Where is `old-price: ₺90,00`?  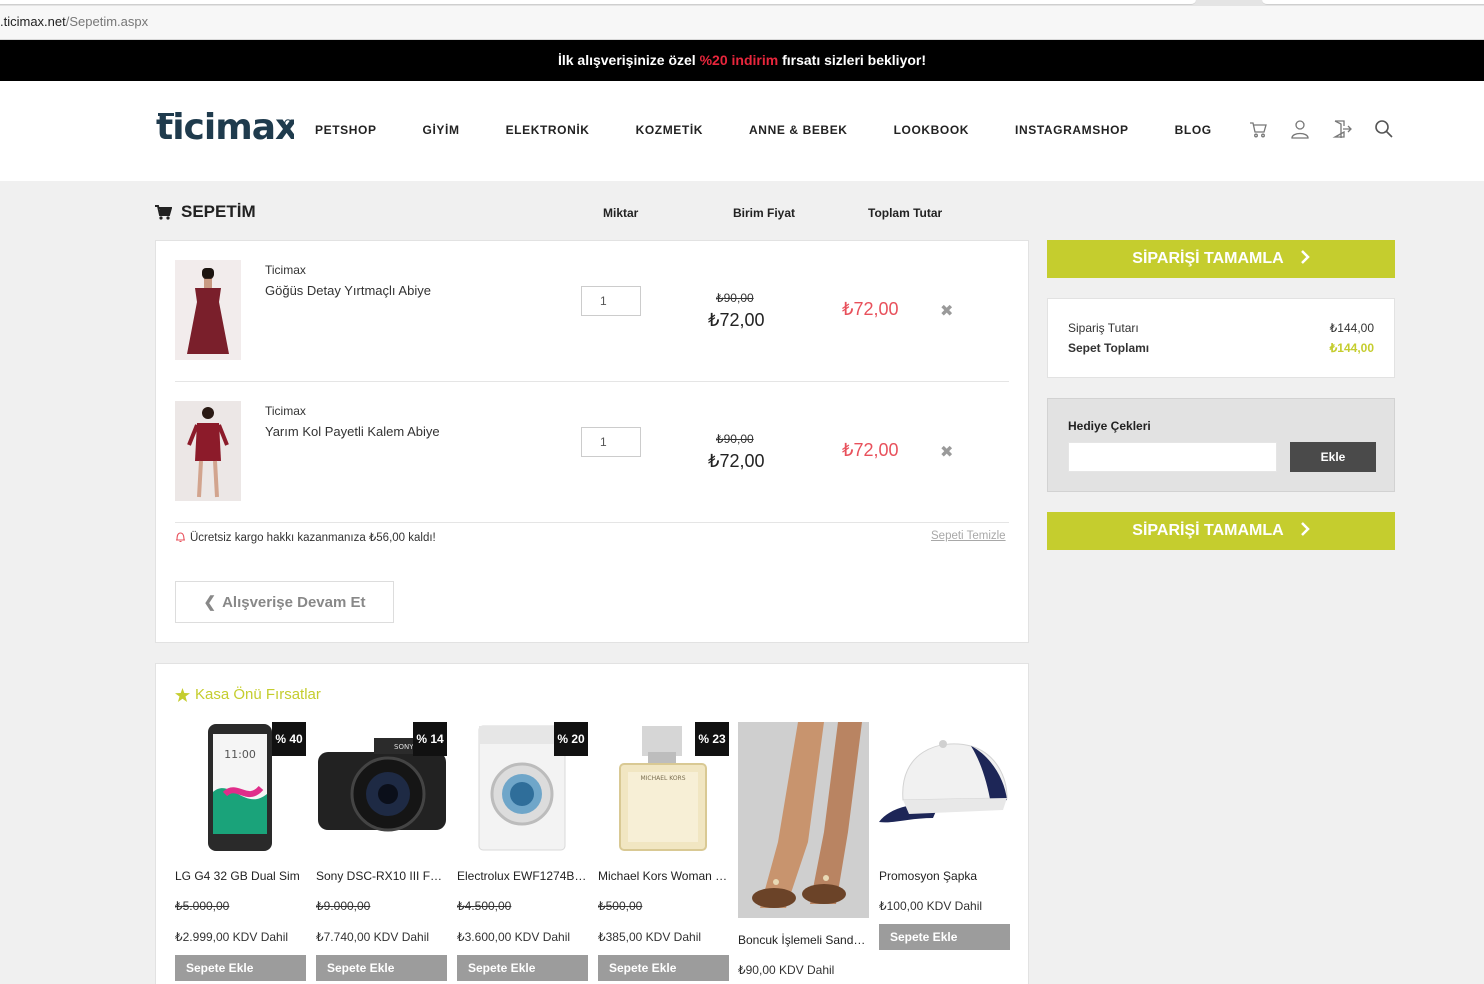 old-price: ₺90,00 is located at coordinates (735, 439).